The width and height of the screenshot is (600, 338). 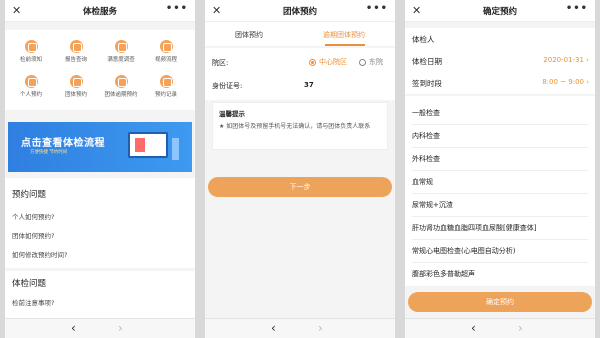 I want to click on grid-item-group: 团体预约, so click(x=76, y=86).